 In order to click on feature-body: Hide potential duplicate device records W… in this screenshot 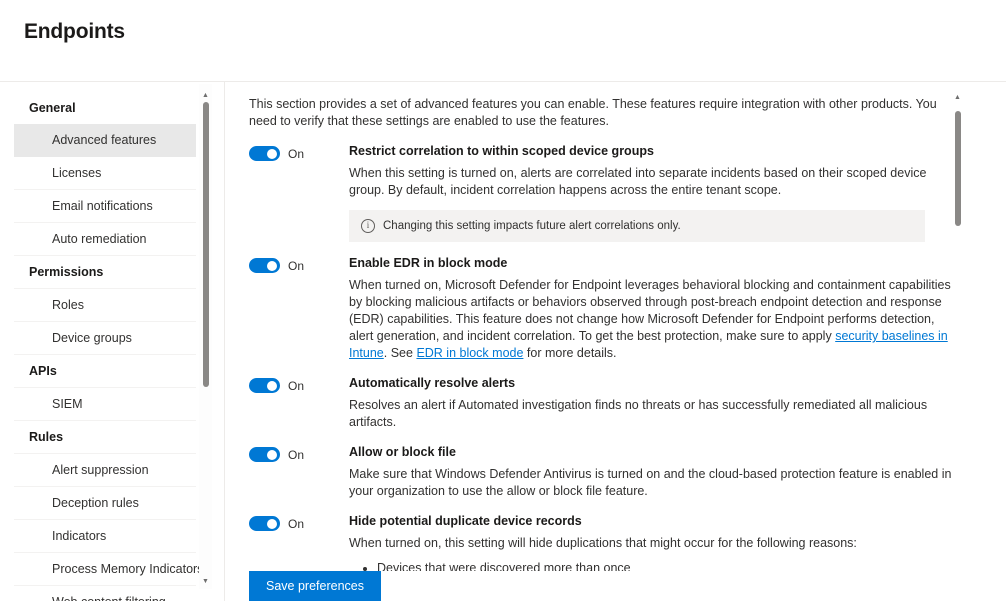, I will do `click(677, 545)`.